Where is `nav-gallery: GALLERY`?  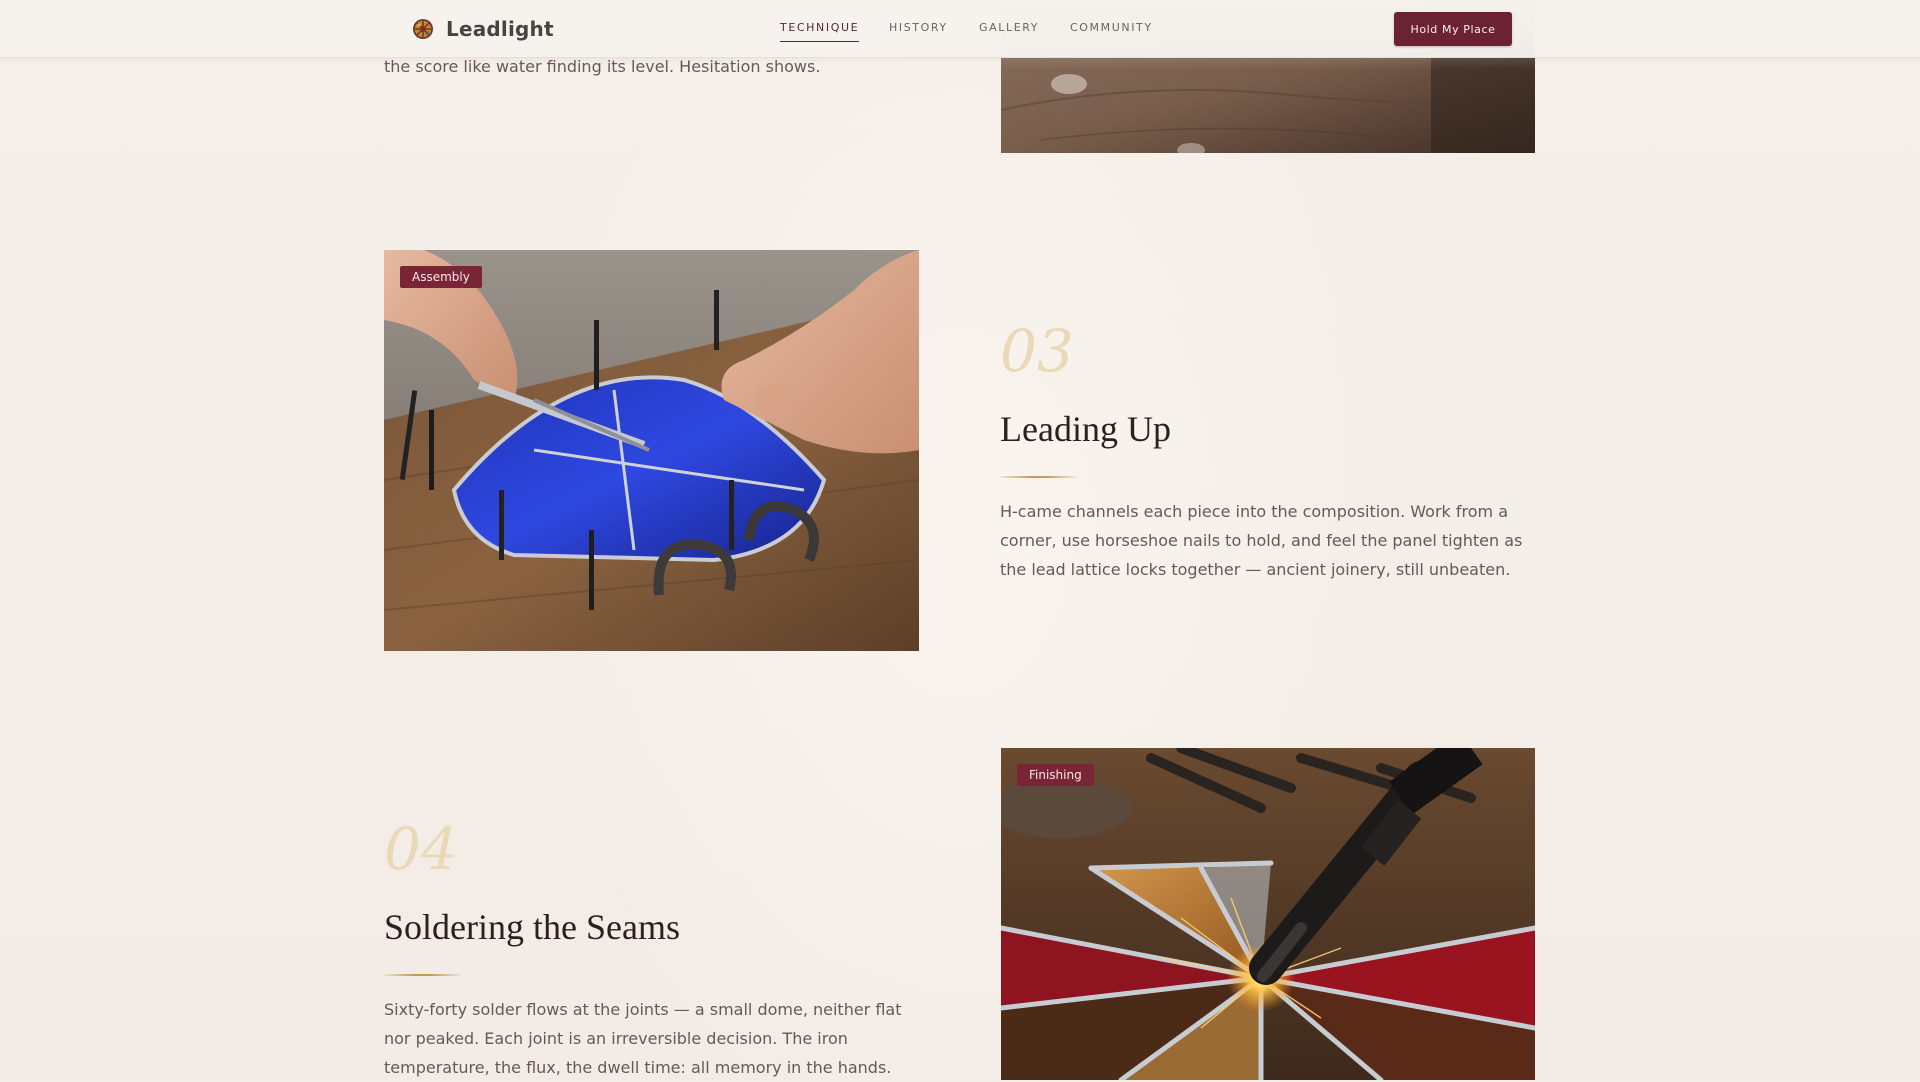
nav-gallery: GALLERY is located at coordinates (1009, 27).